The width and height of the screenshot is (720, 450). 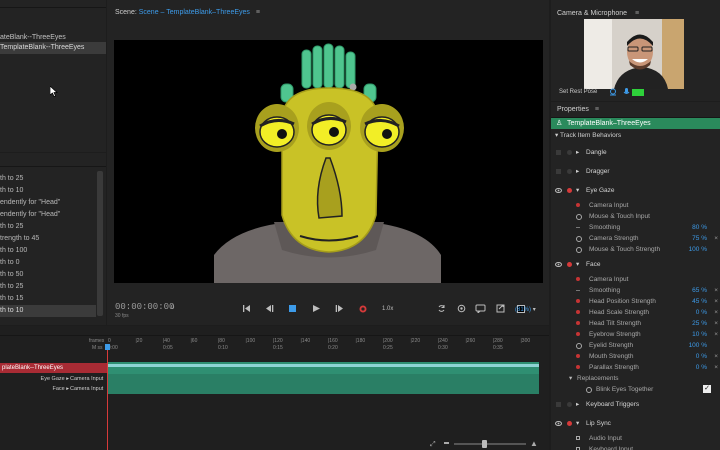 I want to click on history-item: th to 10, so click(x=48, y=191).